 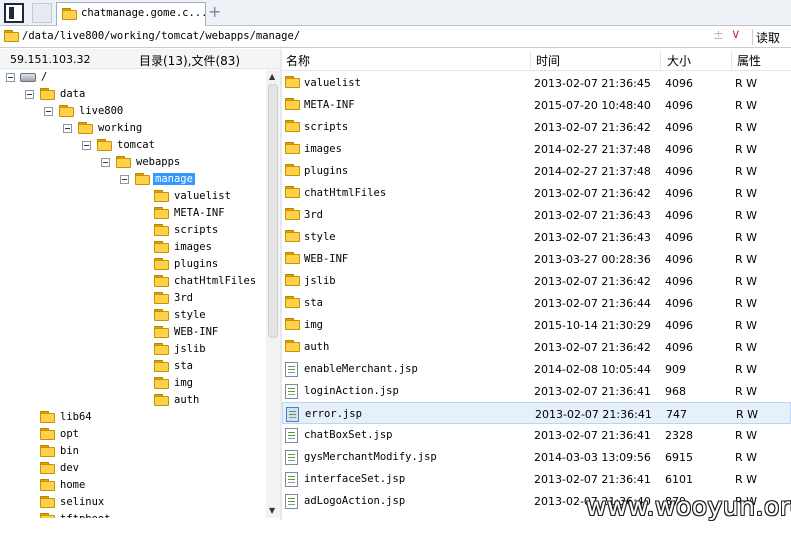 What do you see at coordinates (536, 105) in the screenshot?
I see `list-item: META-INF 2015-07-20 10:48:40 4096 R W` at bounding box center [536, 105].